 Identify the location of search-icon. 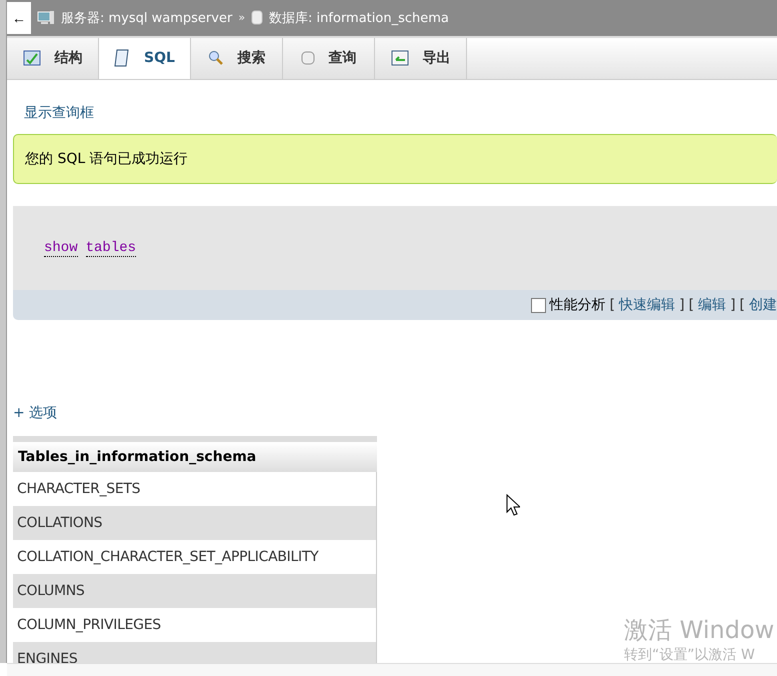
(216, 58).